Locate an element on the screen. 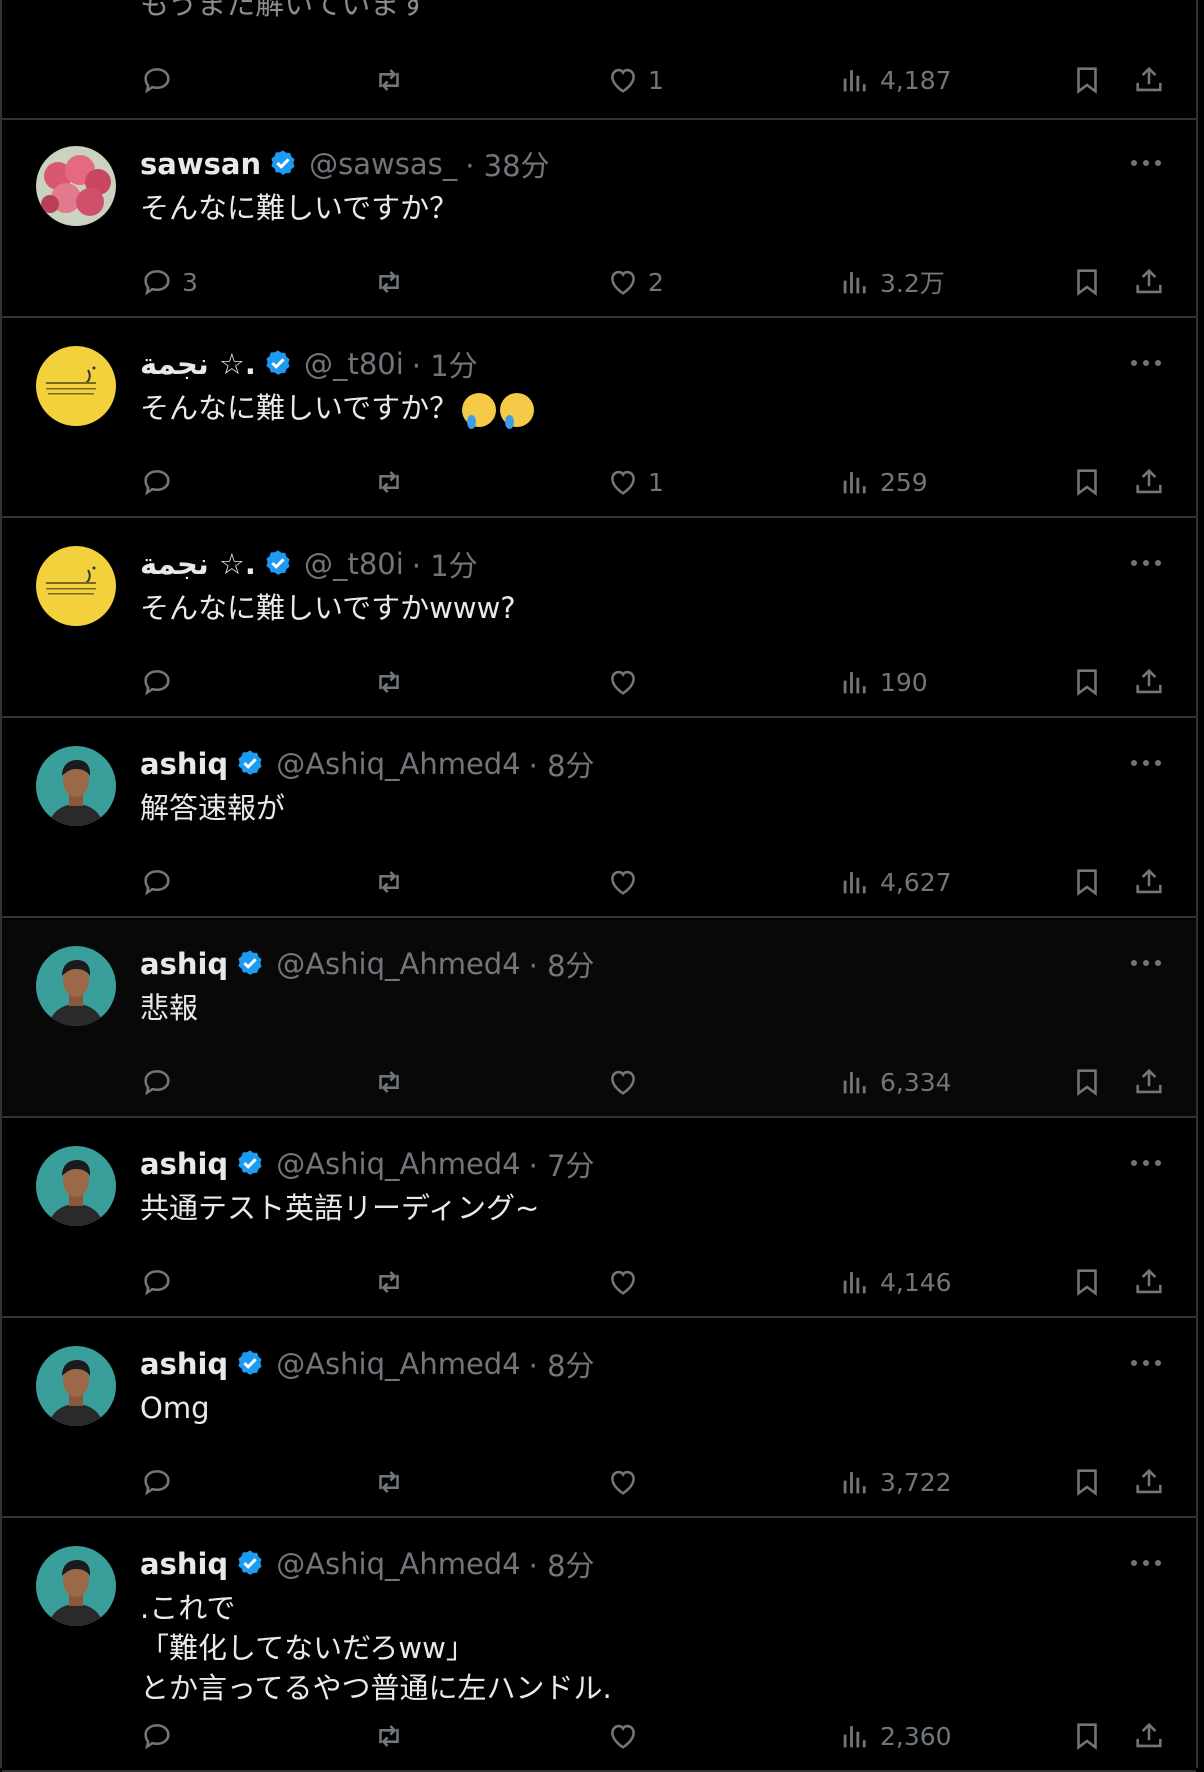 The height and width of the screenshot is (1772, 1204). views-button: 190 is located at coordinates (883, 682).